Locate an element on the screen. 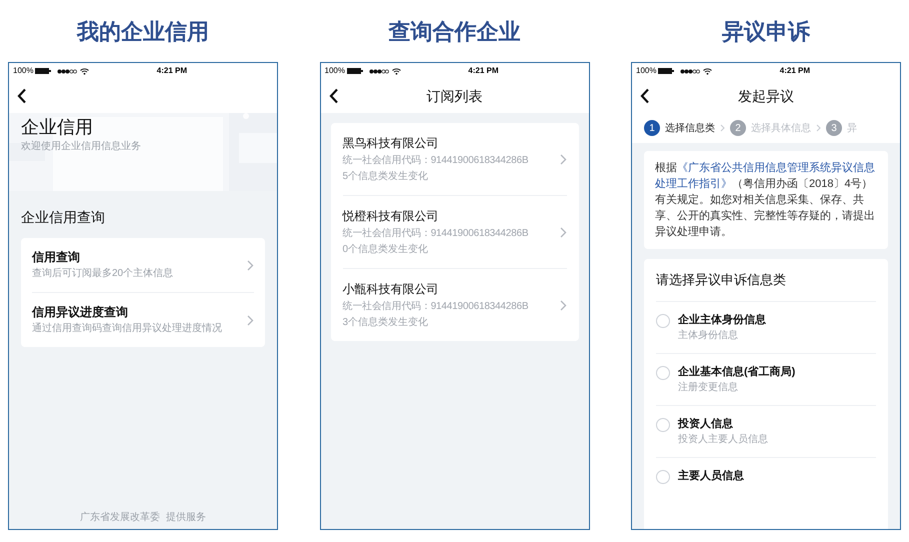  change-count: 5个信息类发生变化 is located at coordinates (386, 177).